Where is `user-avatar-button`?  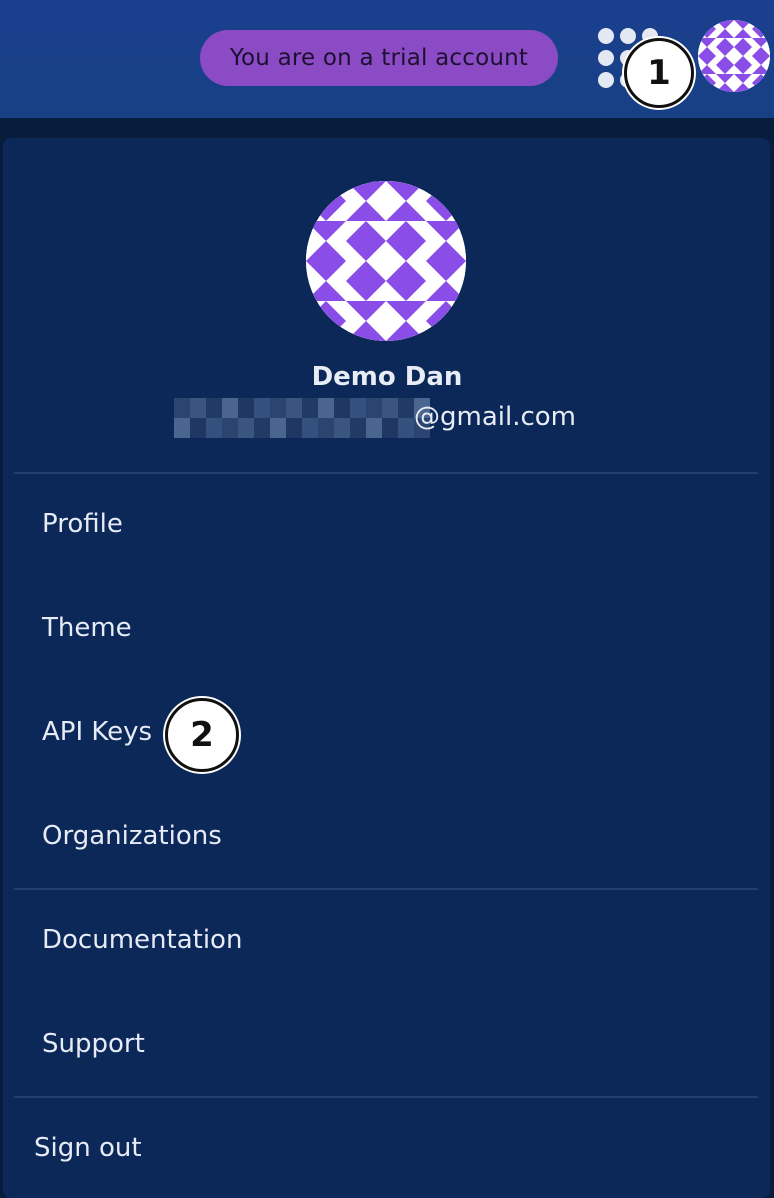
user-avatar-button is located at coordinates (734, 56).